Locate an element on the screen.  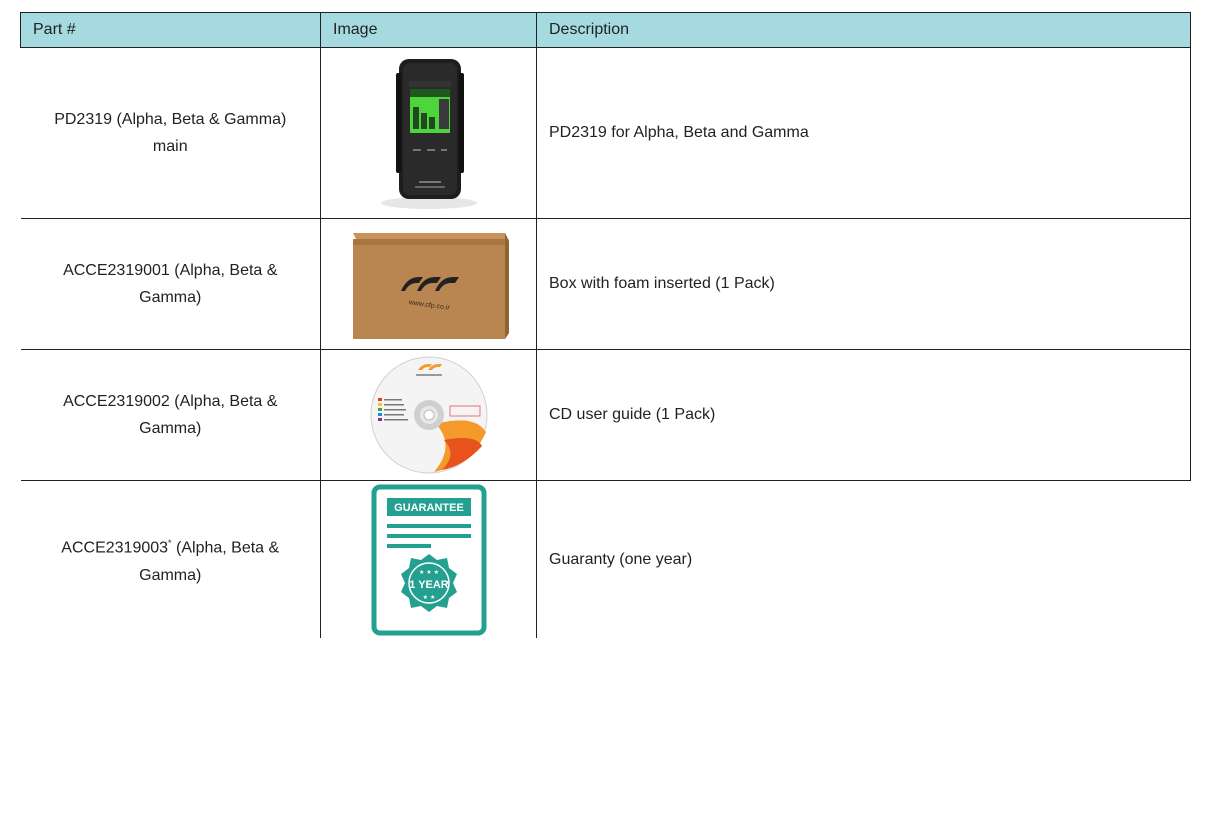
description-cell: CD user guide (1 Pack) is located at coordinates (863, 415).